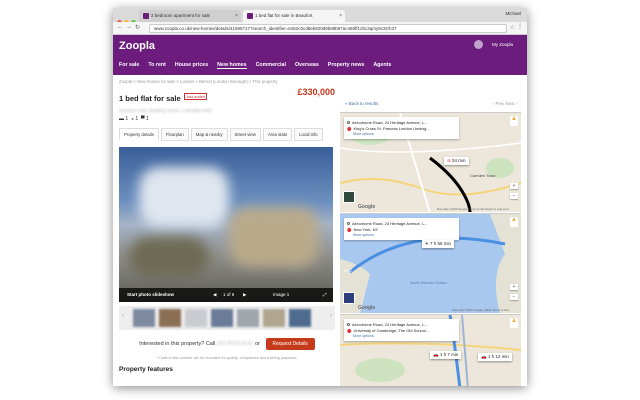 This screenshot has width=640, height=400. What do you see at coordinates (365, 229) in the screenshot?
I see `destination-text: New York, NY` at bounding box center [365, 229].